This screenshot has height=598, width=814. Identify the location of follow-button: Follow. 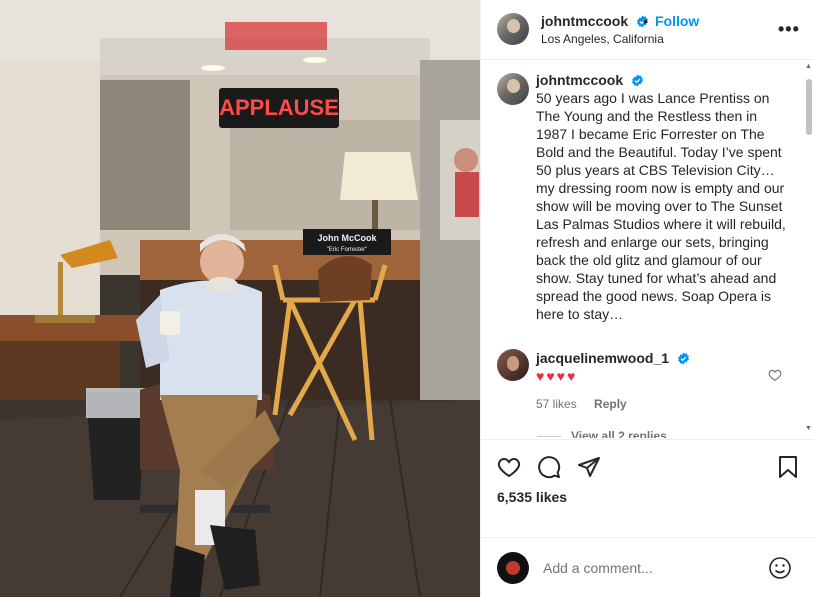
(677, 21).